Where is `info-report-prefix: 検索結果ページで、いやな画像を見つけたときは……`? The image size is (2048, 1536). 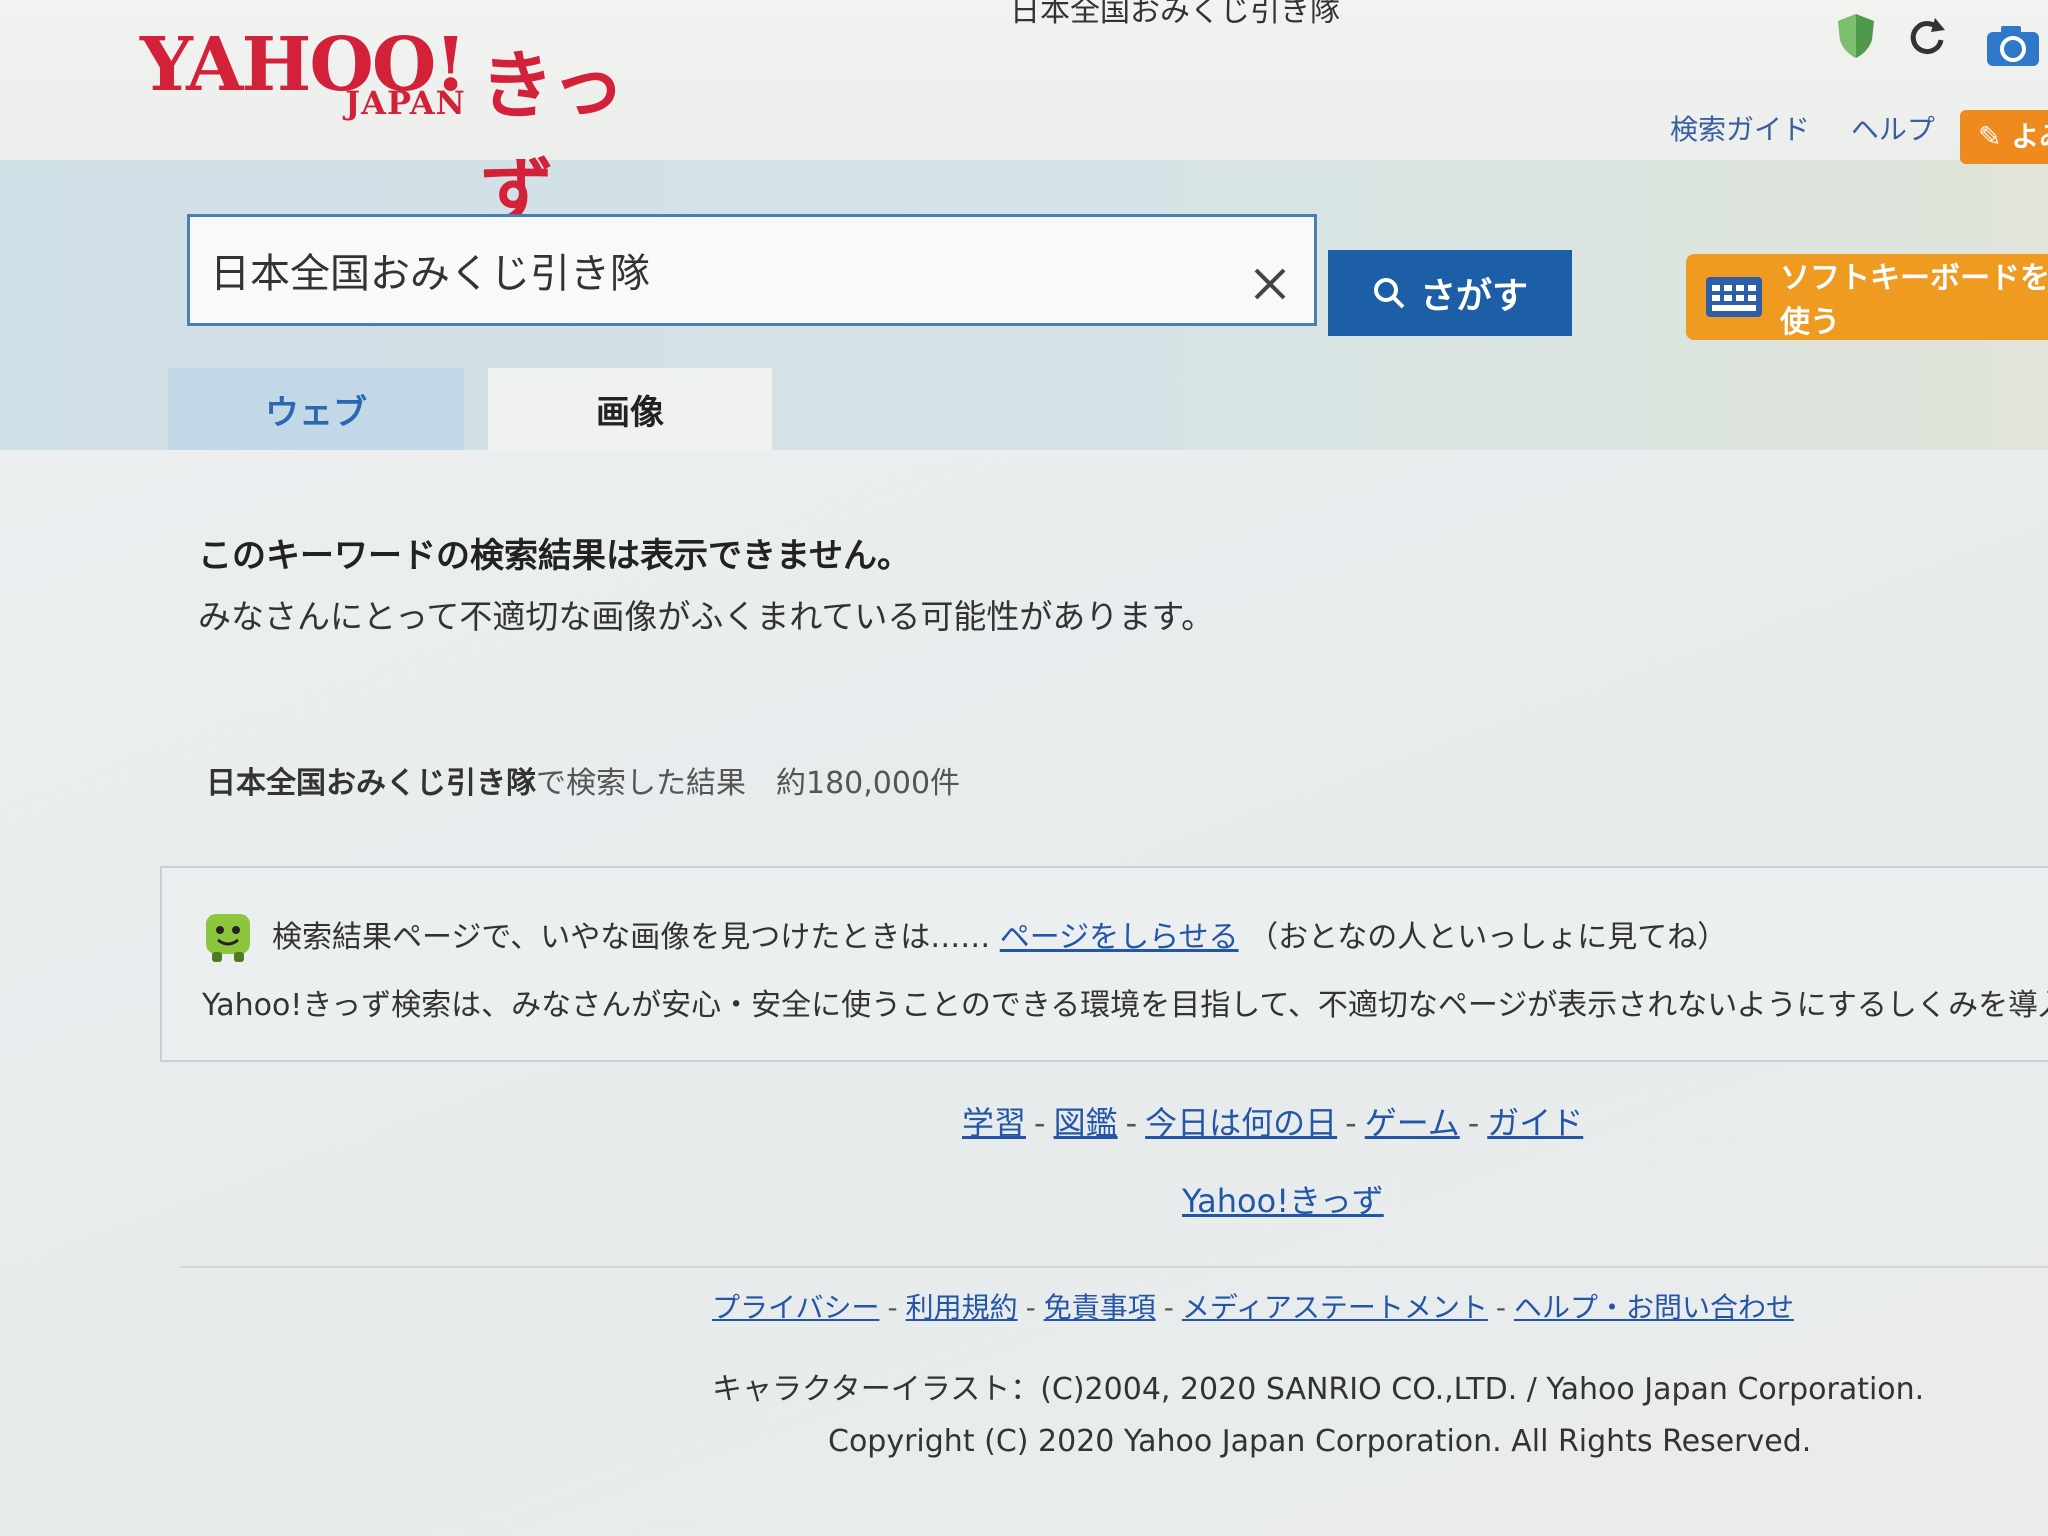 info-report-prefix: 検索結果ページで、いやな画像を見つけたときは…… is located at coordinates (631, 937).